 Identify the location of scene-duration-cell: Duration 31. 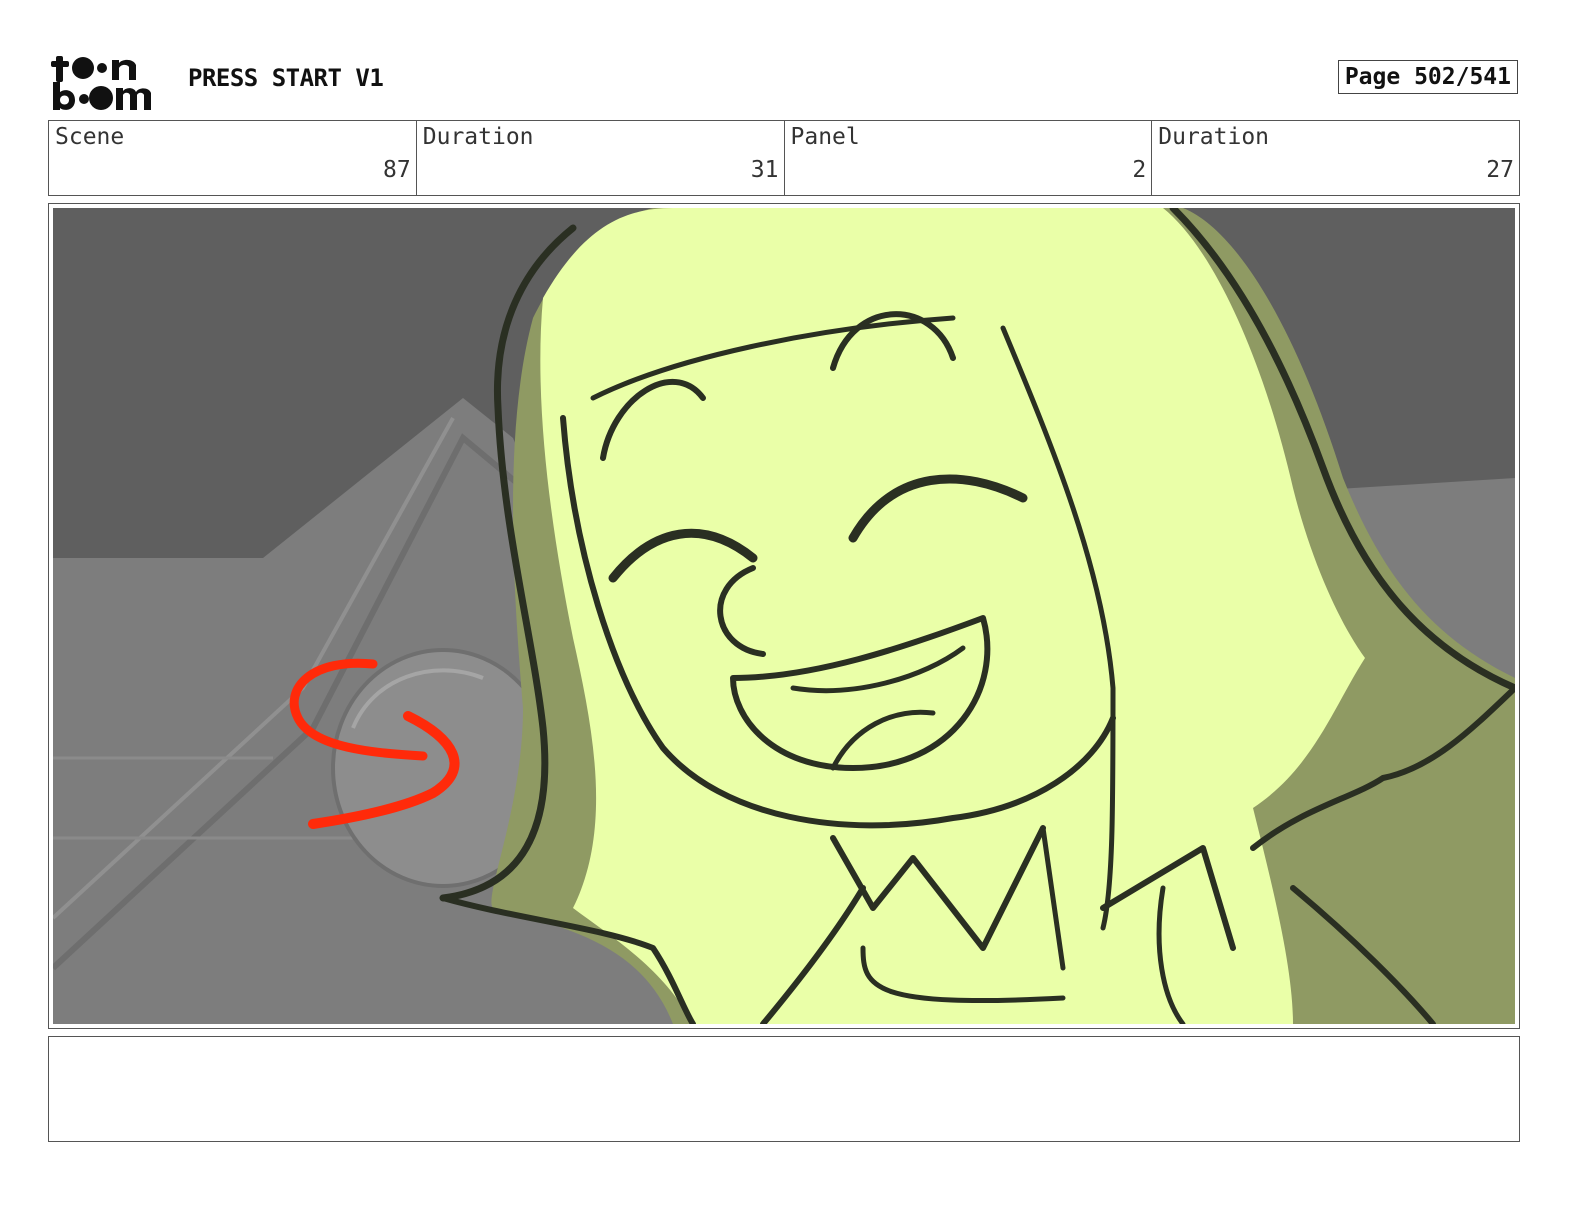
(601, 158).